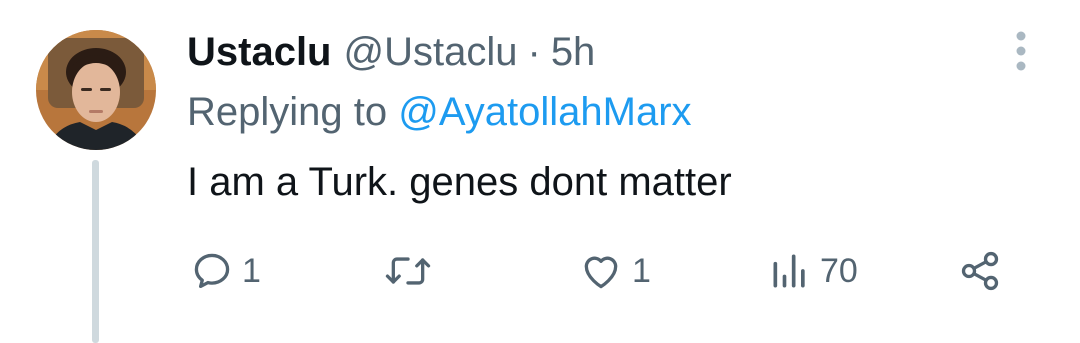  I want to click on reply-icon, so click(212, 271).